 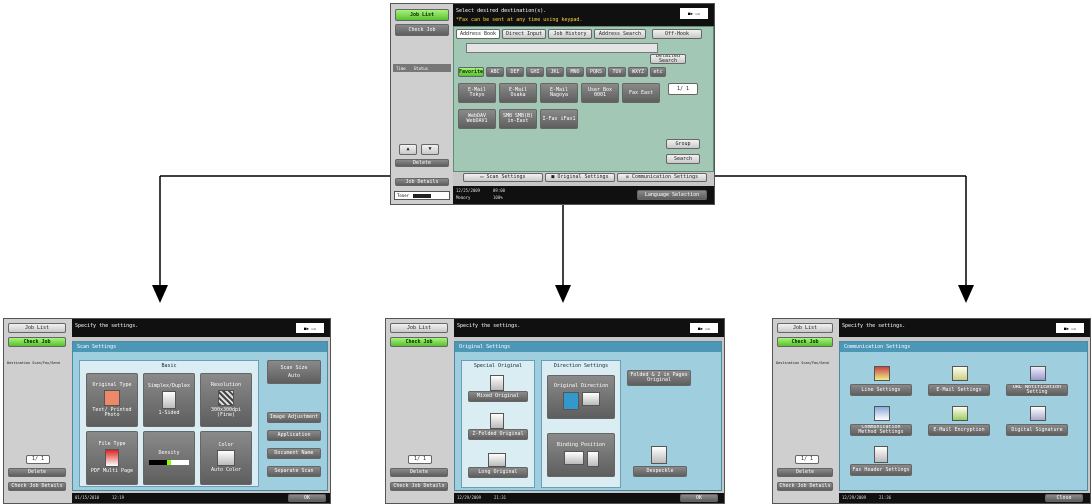 I want to click on mixed-original-button: Mixed Original, so click(x=498, y=396).